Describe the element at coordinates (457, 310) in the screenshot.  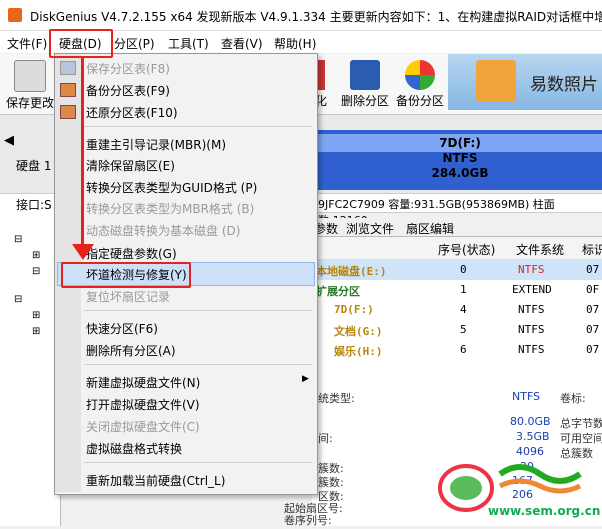
I see `table-row: 7D(F:) 4 NTFS 07` at that location.